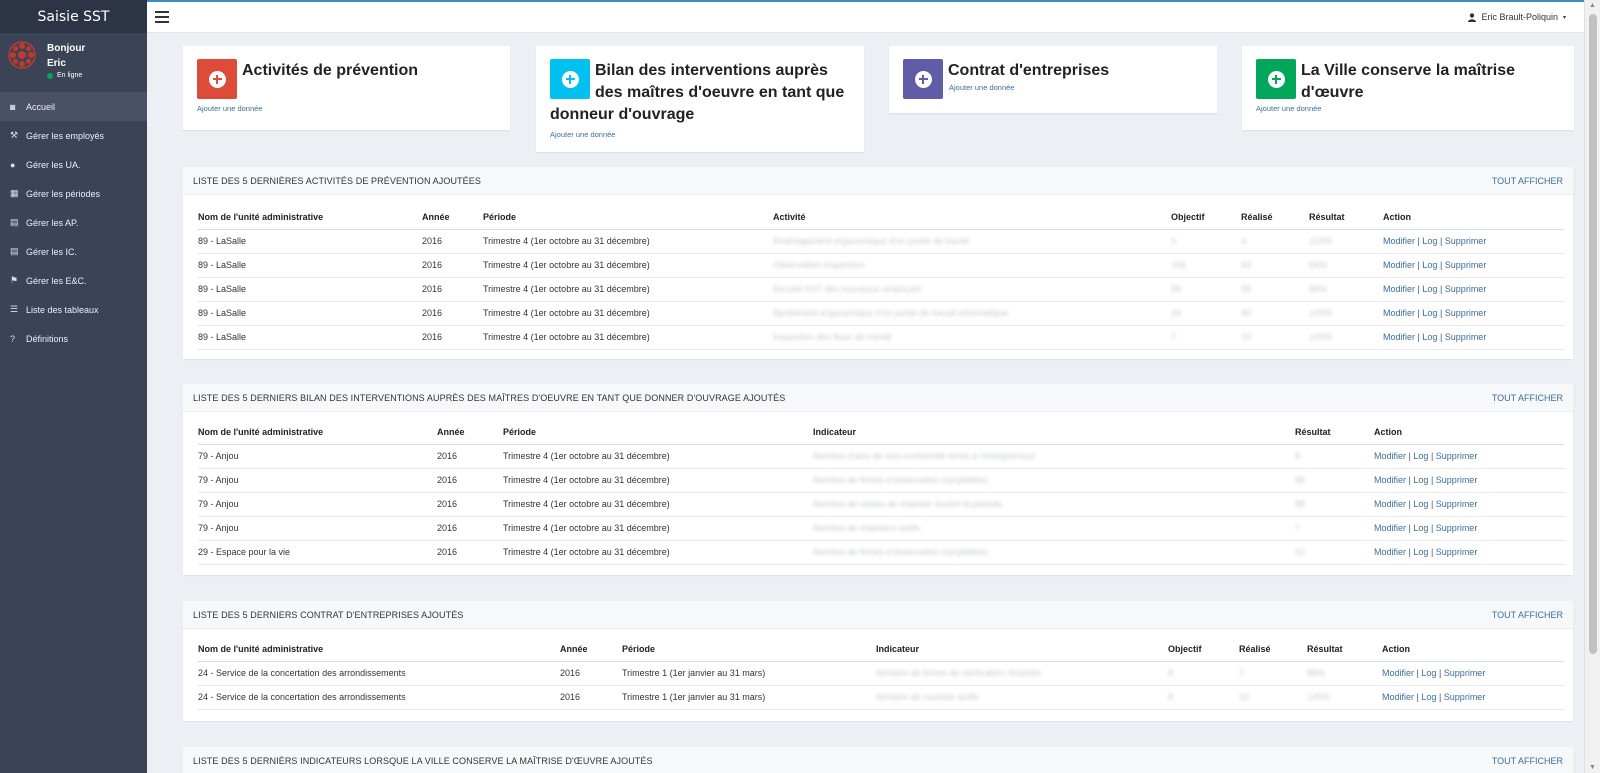  I want to click on scroll-up-arrow-icon: ▲, so click(1592, 5).